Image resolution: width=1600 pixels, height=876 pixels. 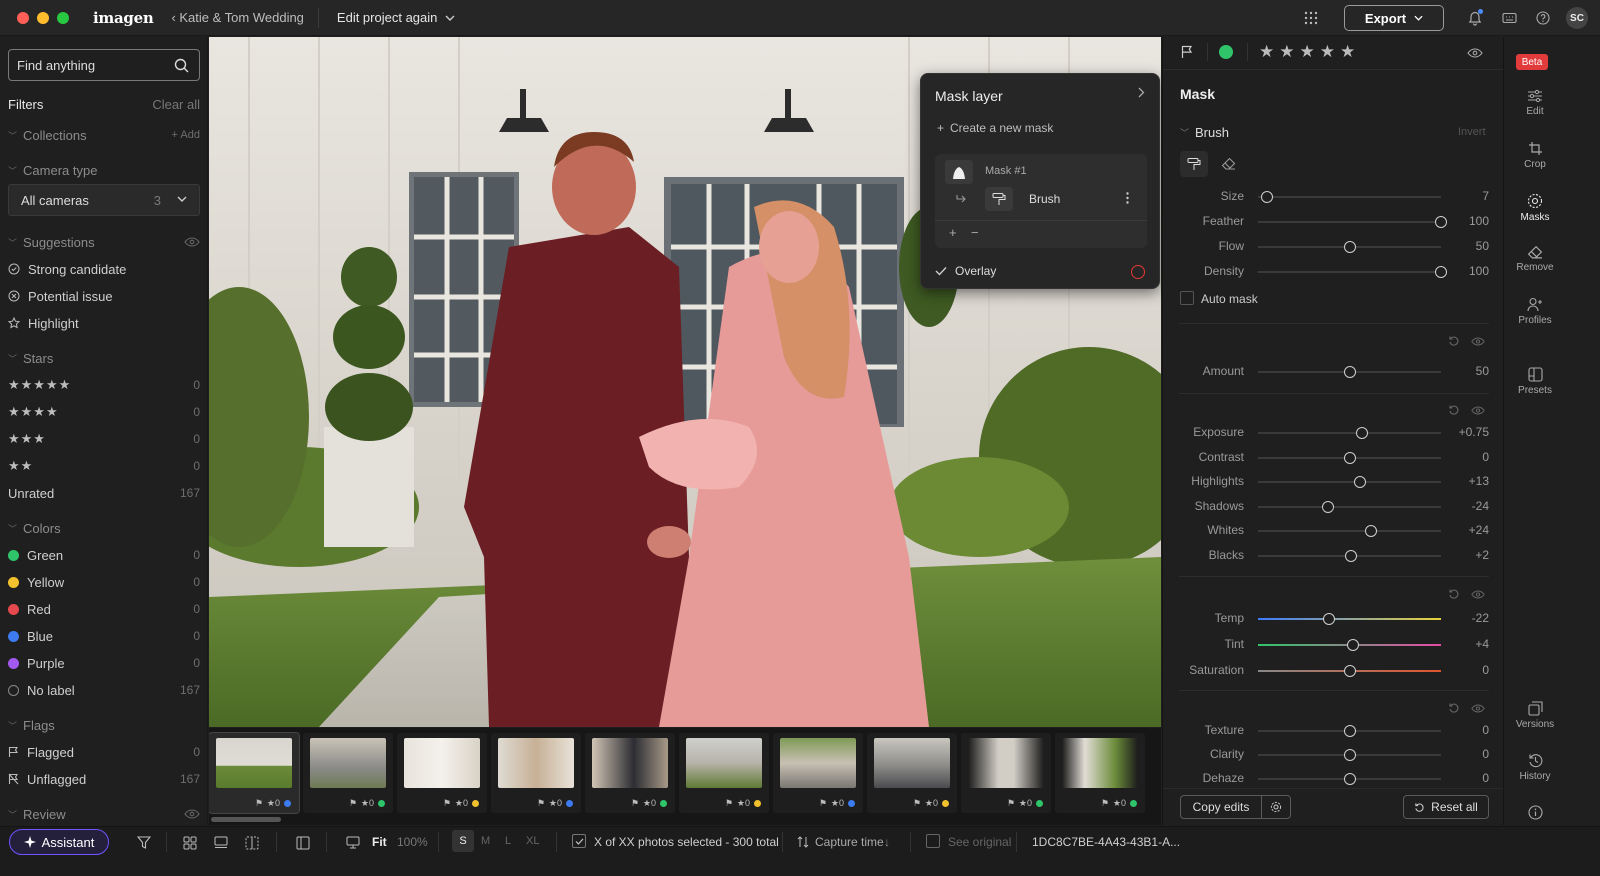 What do you see at coordinates (1535, 155) in the screenshot?
I see `tool-crop: Crop` at bounding box center [1535, 155].